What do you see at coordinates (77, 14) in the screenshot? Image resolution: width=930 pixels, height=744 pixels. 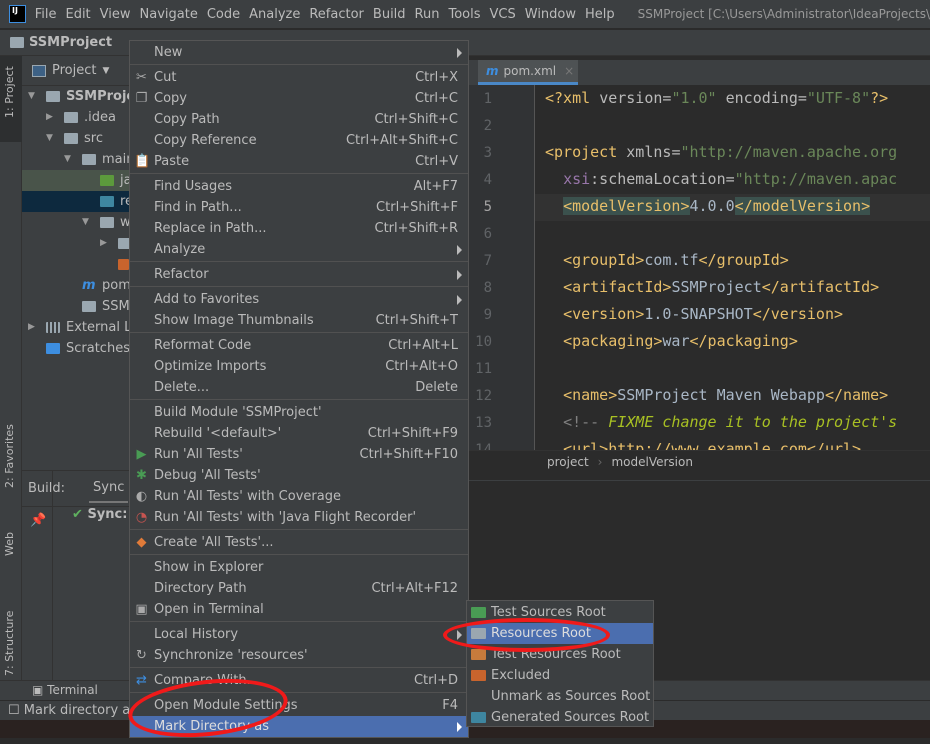 I see `menu-edit: Edit` at bounding box center [77, 14].